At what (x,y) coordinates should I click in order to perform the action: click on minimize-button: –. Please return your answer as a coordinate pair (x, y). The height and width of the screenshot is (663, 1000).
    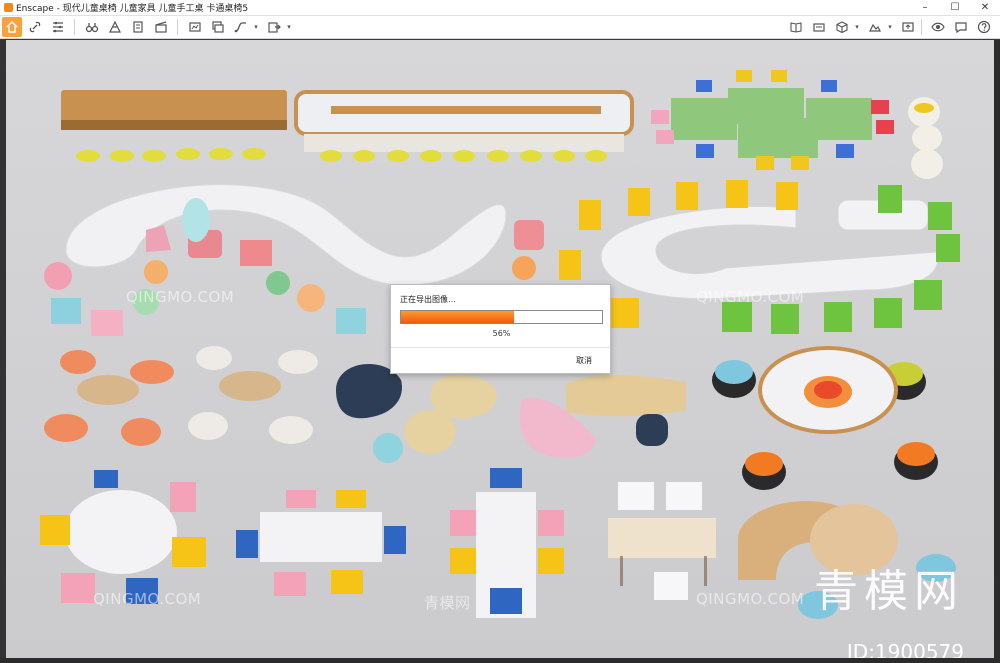
    Looking at the image, I should click on (925, 8).